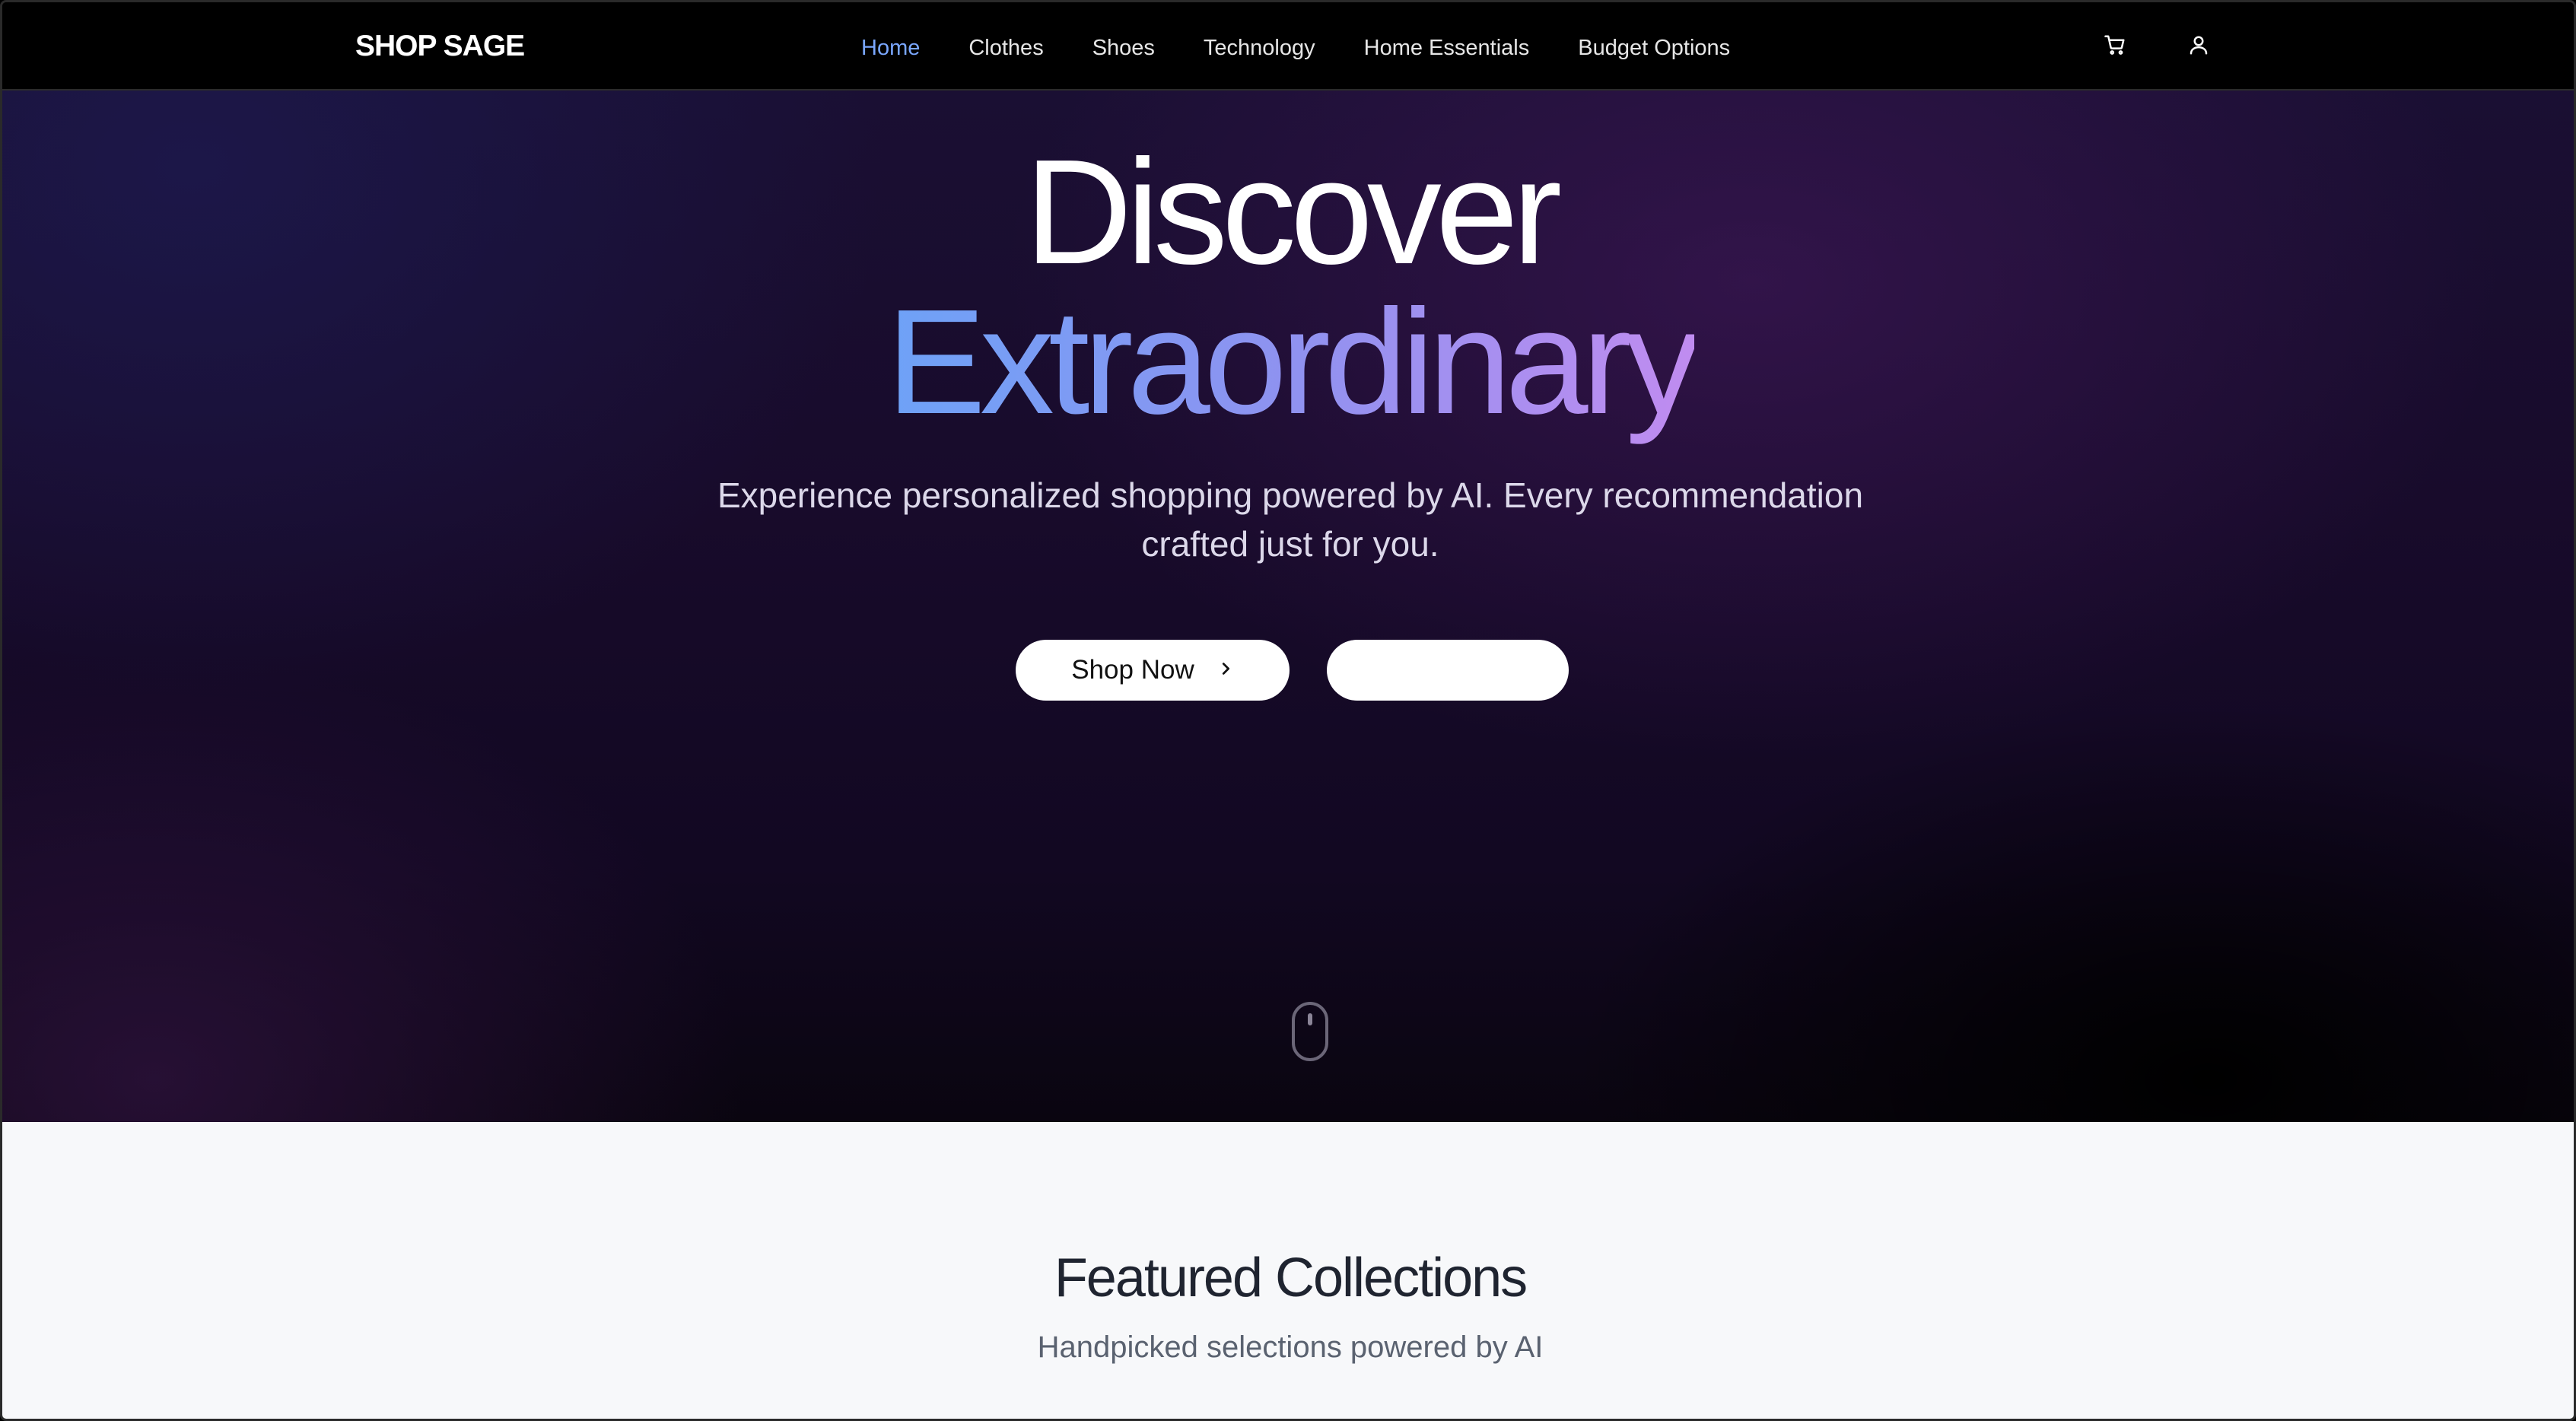 Image resolution: width=2576 pixels, height=1421 pixels. I want to click on nav-link-clothes: Clothes, so click(1006, 48).